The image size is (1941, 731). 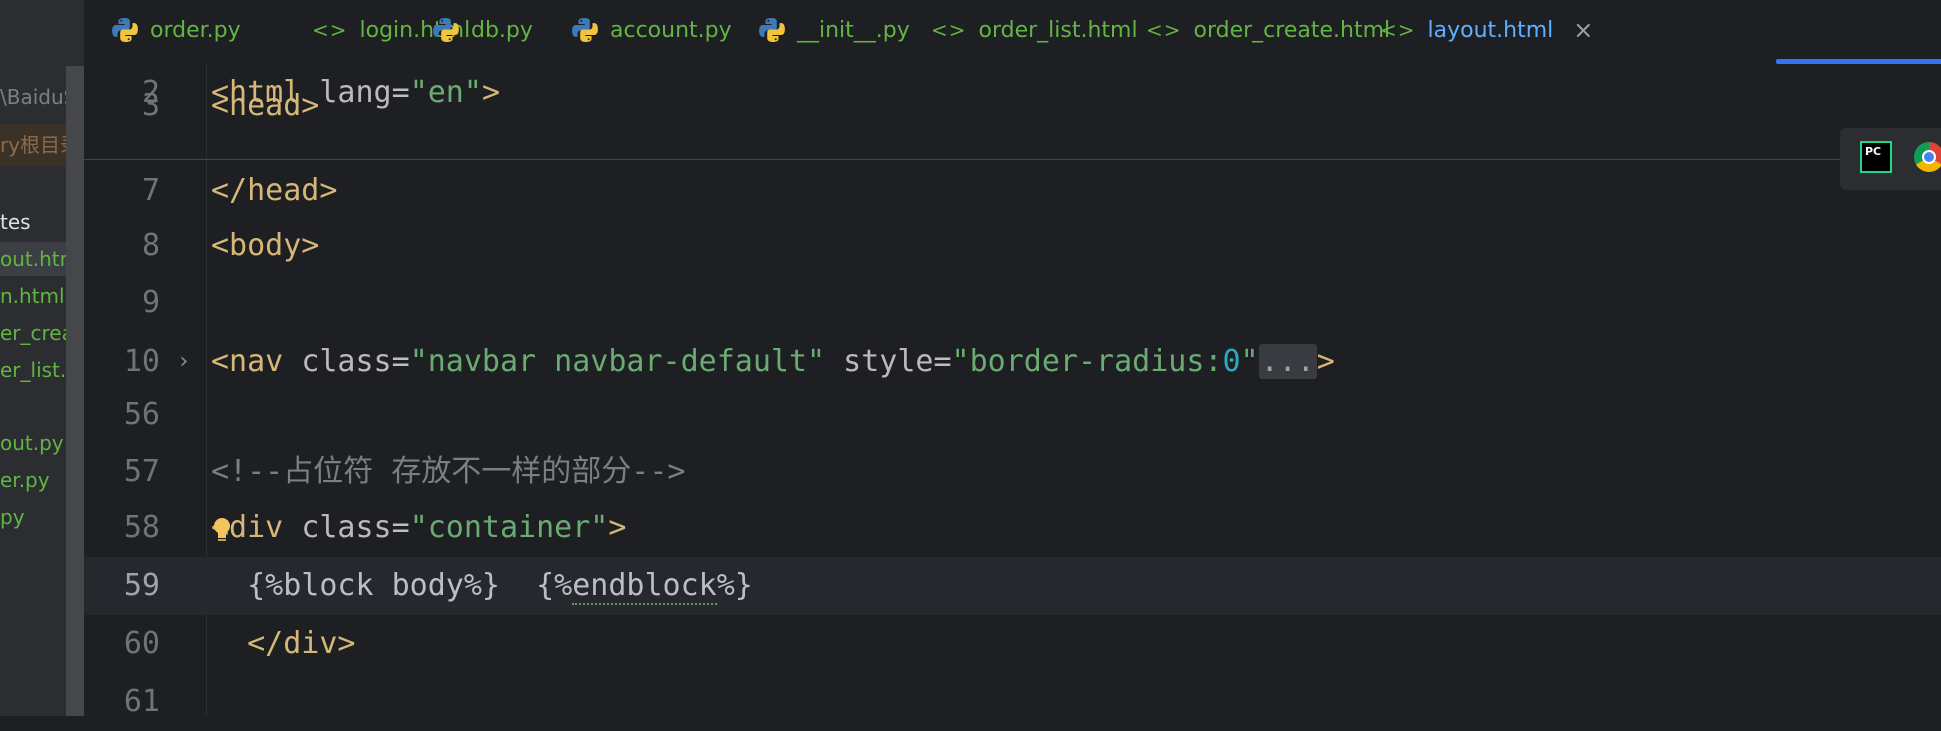 I want to click on code-text: </div>, so click(x=283, y=644).